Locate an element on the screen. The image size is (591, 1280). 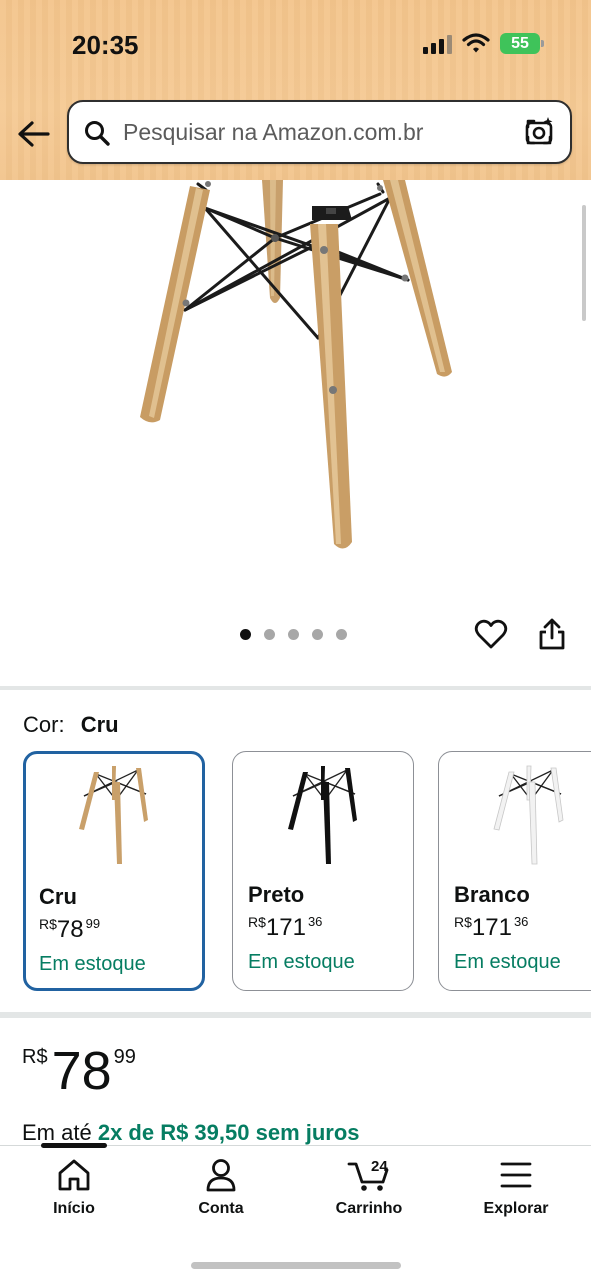
variant-card-preto: Preto R$171 36 Em estoque is located at coordinates (323, 871).